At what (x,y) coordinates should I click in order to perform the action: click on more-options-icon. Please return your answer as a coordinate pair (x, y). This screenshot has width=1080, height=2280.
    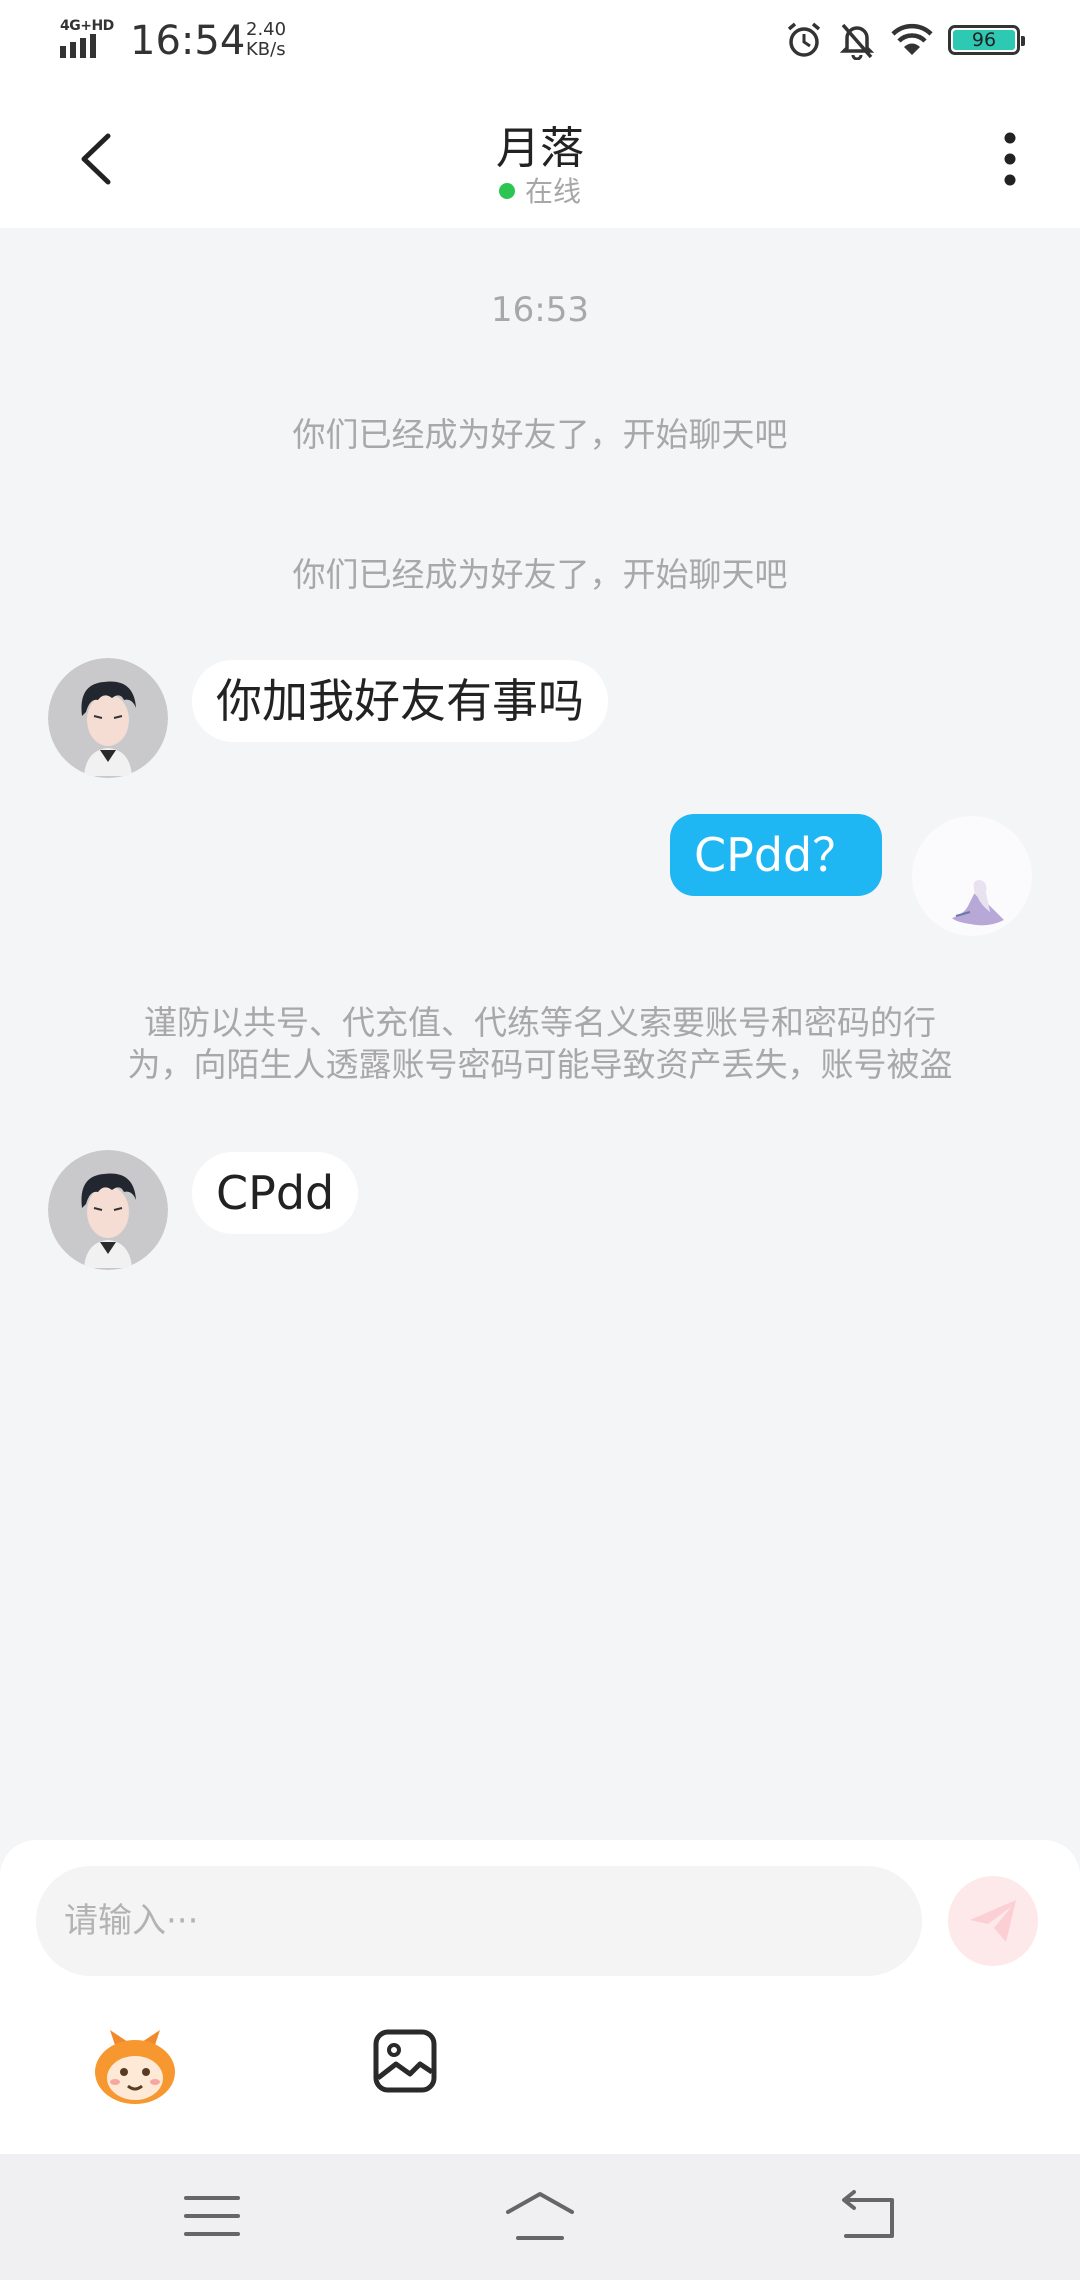
    Looking at the image, I should click on (1010, 159).